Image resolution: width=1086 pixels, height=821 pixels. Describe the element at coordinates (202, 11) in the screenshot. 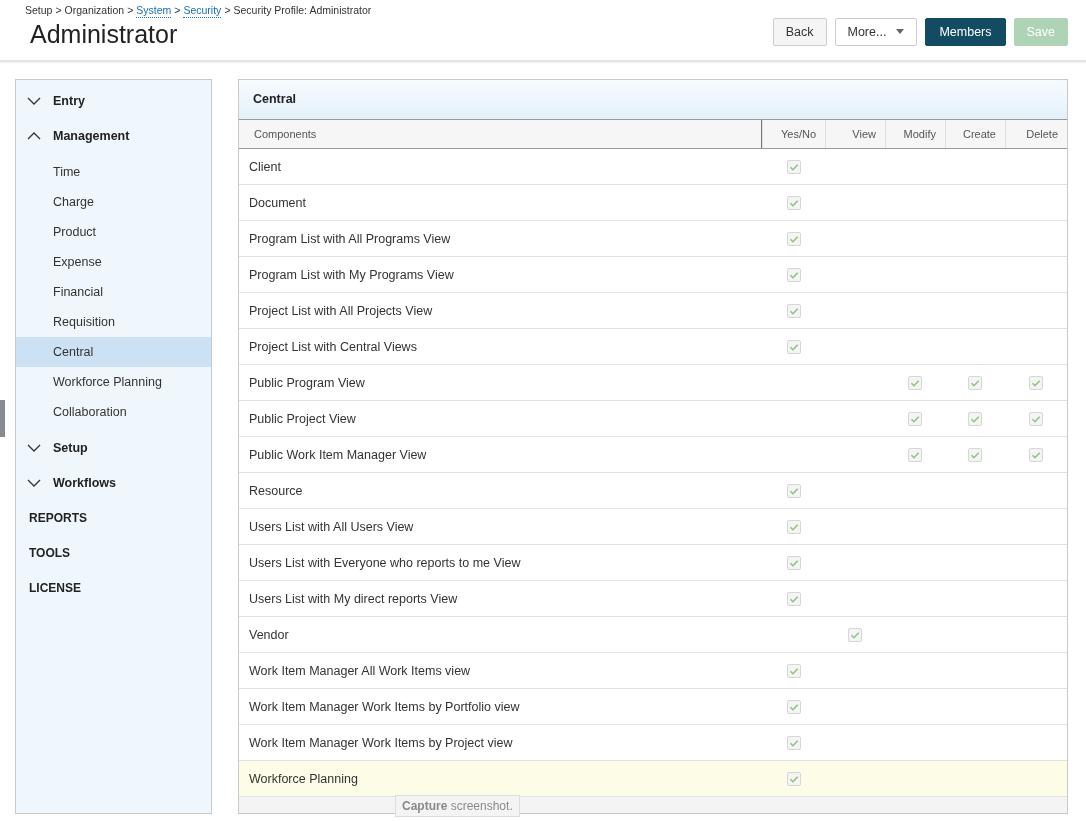

I see `breadcrumb-link: Security` at that location.